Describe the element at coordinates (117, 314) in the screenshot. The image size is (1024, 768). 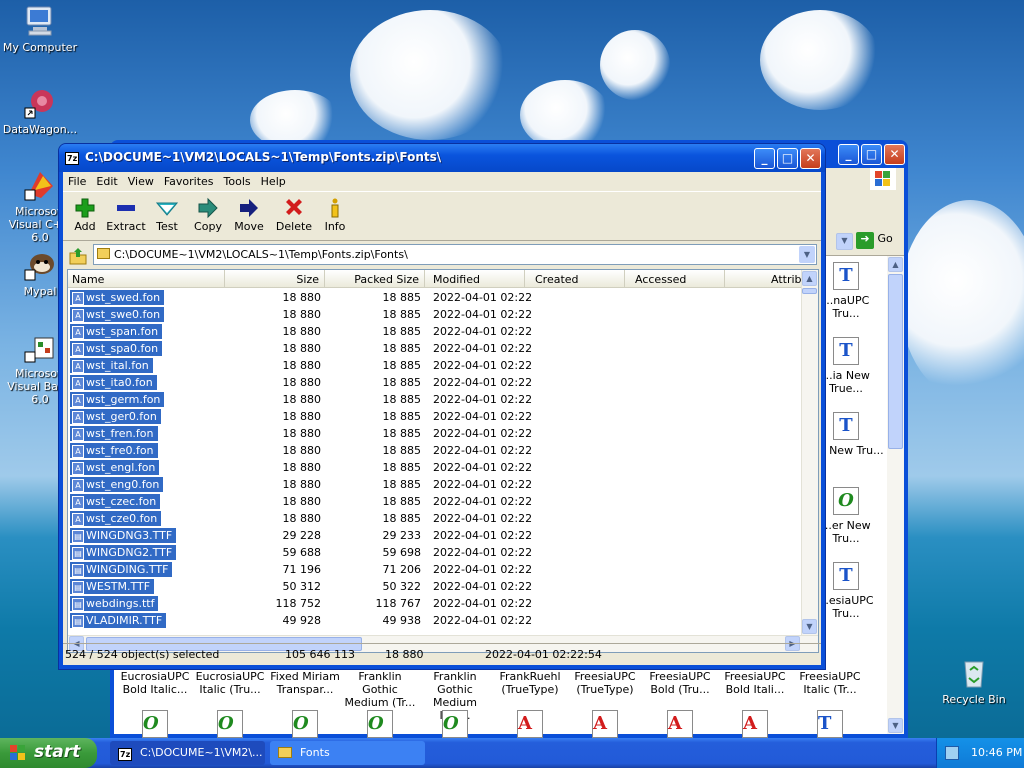
I see `file-name: Awst_swe0.fon` at that location.